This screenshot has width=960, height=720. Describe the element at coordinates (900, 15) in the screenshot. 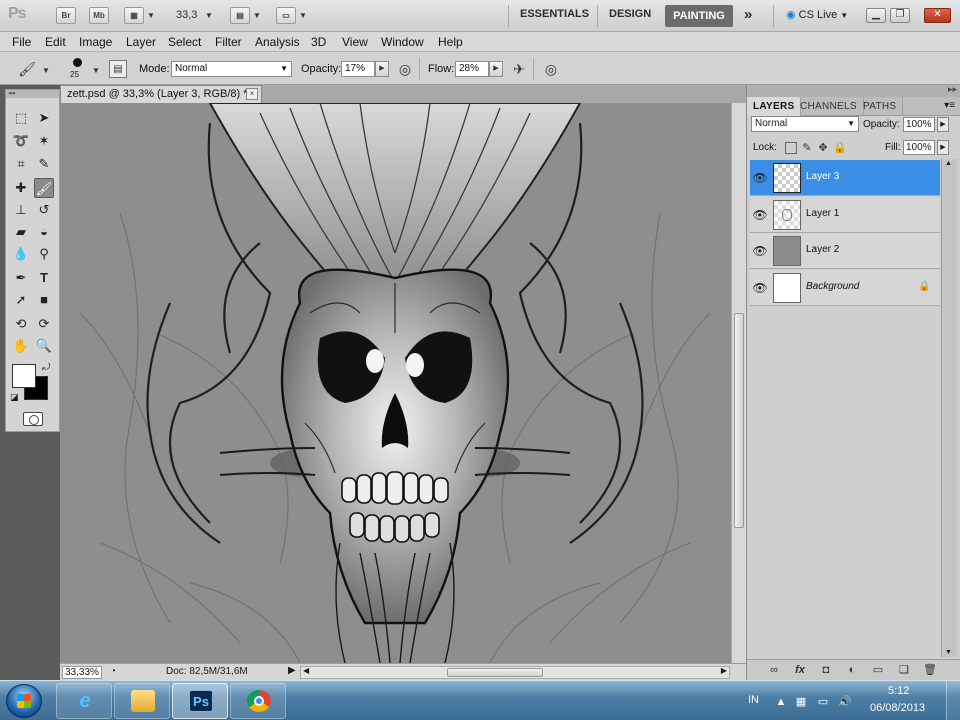

I see `restore-button: ❐` at that location.